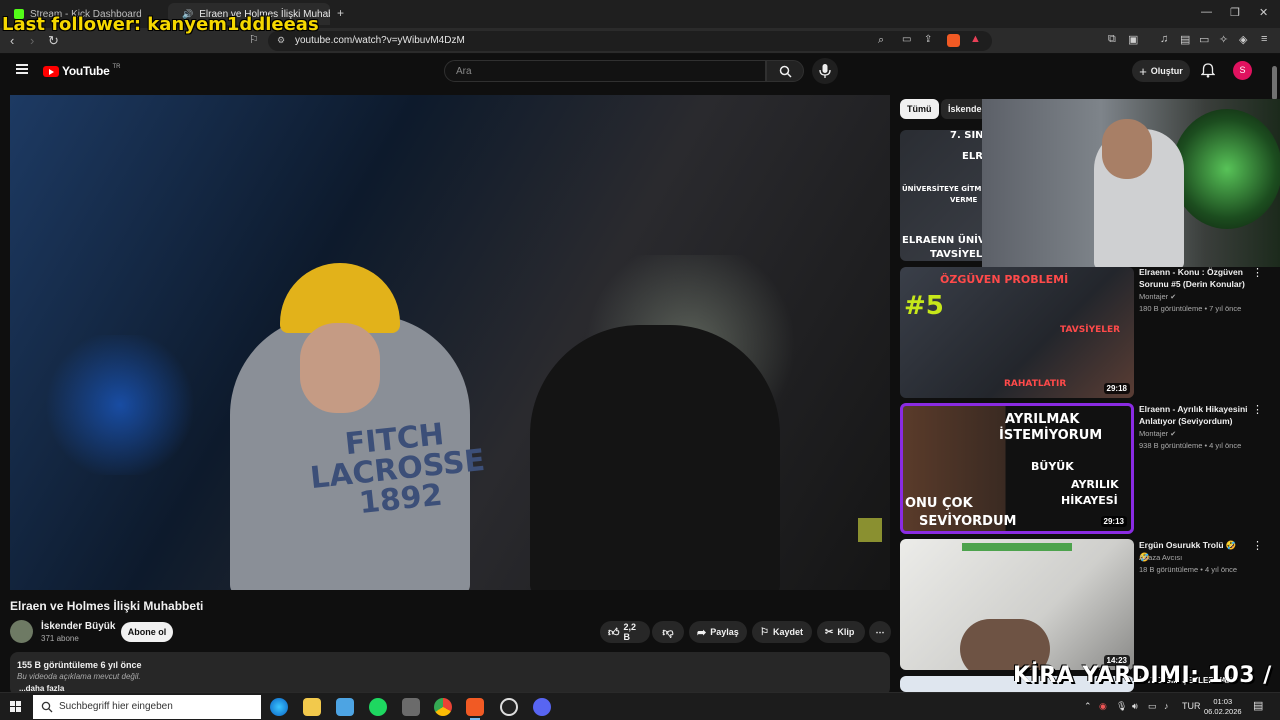 The height and width of the screenshot is (720, 1280). I want to click on page-scrollbar, so click(1274, 83).